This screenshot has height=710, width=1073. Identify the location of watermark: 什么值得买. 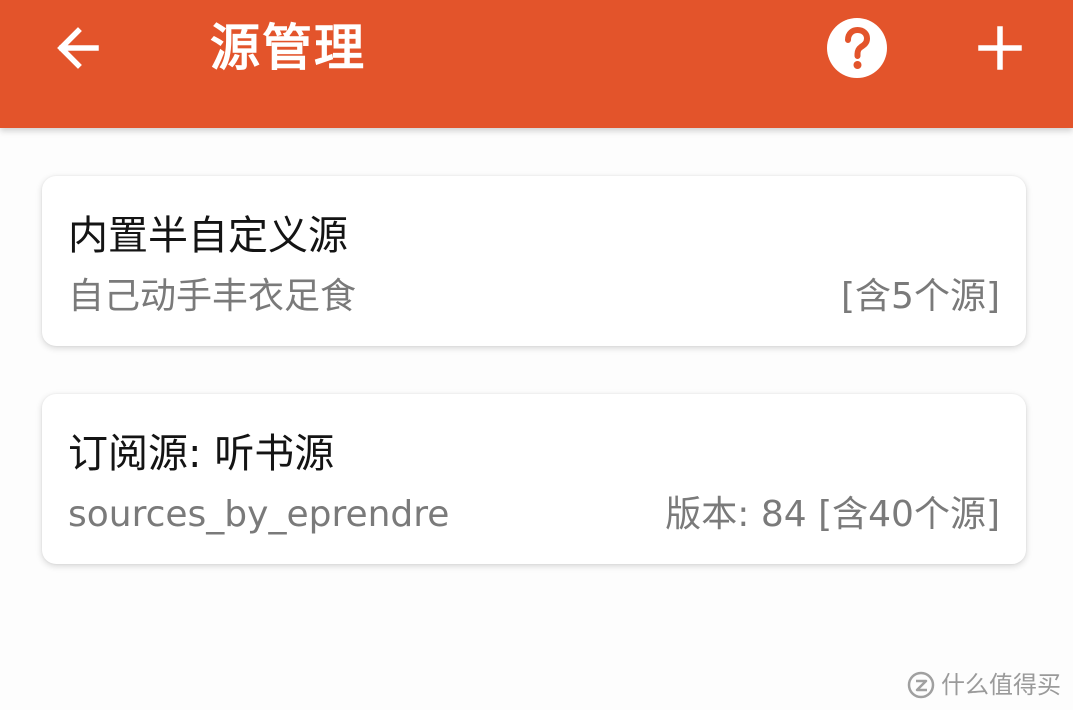
(984, 685).